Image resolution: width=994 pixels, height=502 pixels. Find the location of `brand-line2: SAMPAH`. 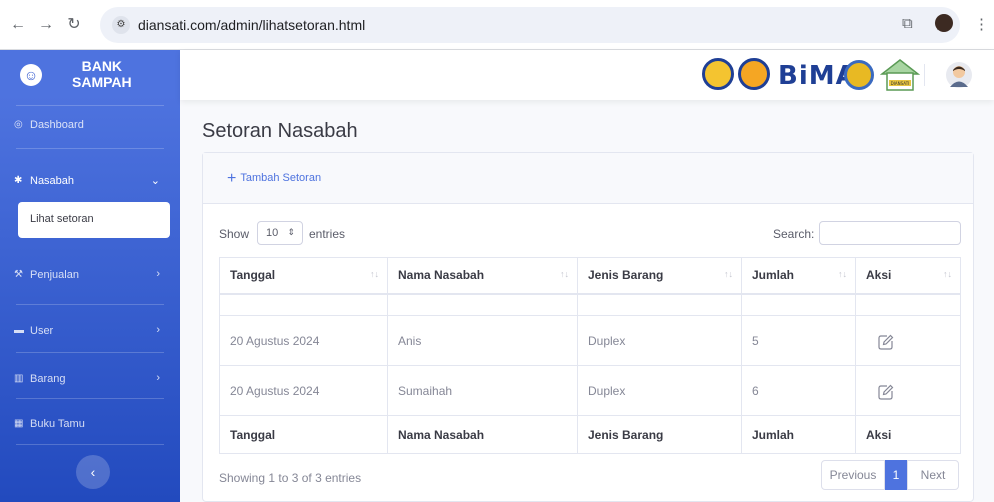

brand-line2: SAMPAH is located at coordinates (102, 82).